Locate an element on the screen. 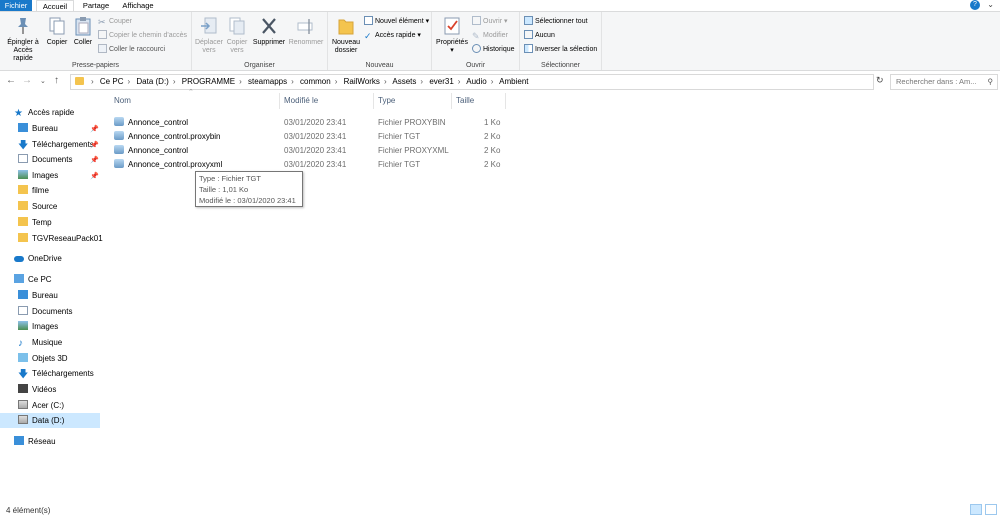 The width and height of the screenshot is (1000, 518). rename-label: Renommer is located at coordinates (306, 42).